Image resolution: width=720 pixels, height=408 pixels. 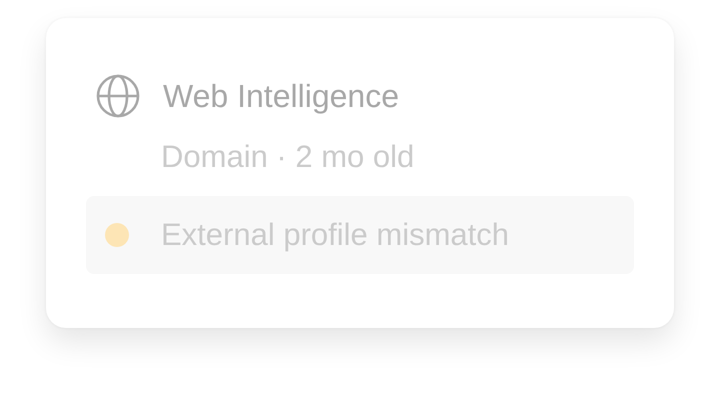 I want to click on globe-icon, so click(x=118, y=96).